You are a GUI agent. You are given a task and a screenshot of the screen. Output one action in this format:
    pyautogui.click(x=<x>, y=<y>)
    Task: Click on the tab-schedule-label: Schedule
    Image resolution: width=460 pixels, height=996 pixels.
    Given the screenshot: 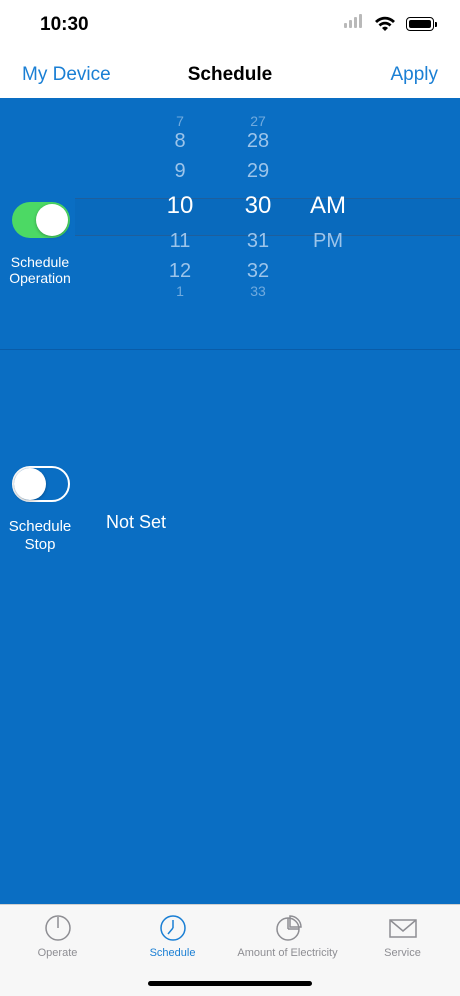 What is the action you would take?
    pyautogui.click(x=172, y=953)
    